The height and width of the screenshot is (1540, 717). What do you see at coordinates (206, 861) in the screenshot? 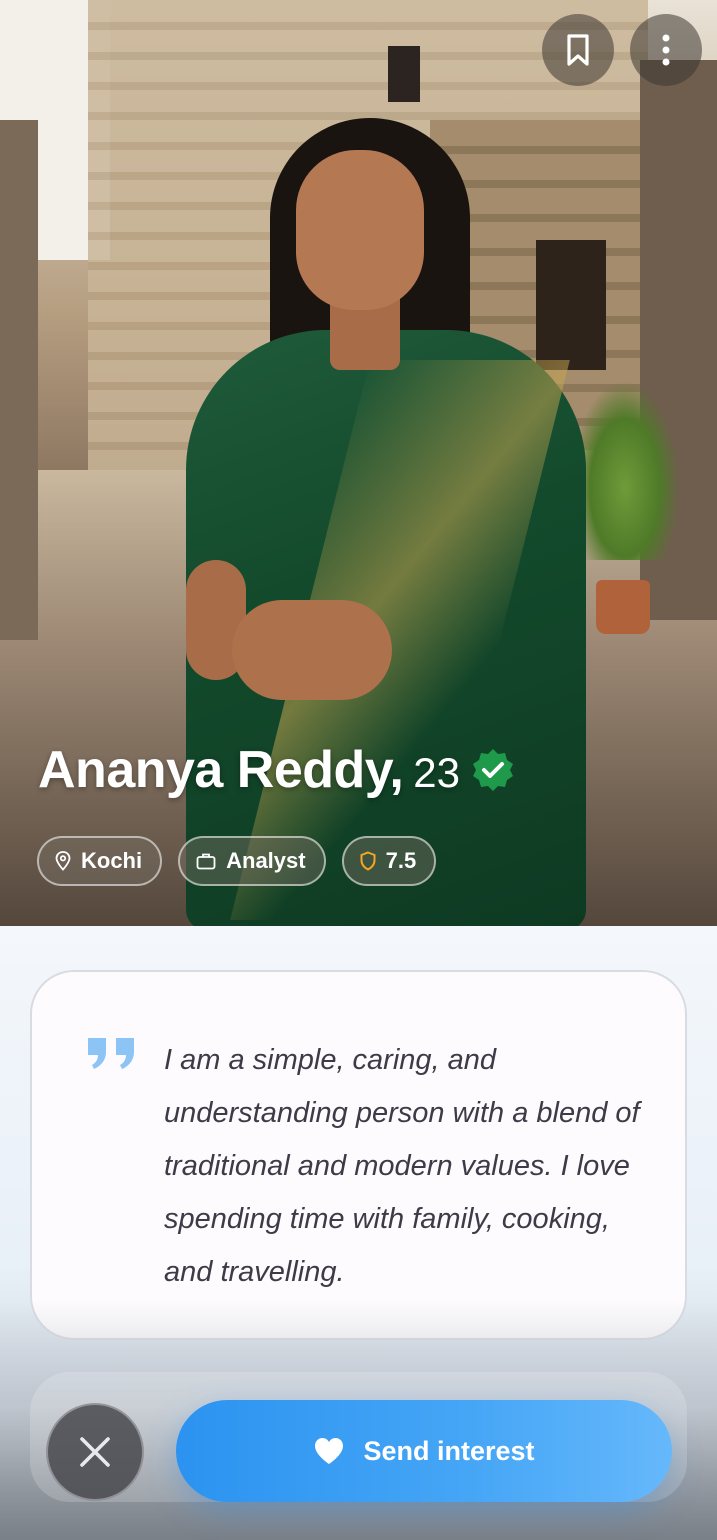
I see `briefcase-icon` at bounding box center [206, 861].